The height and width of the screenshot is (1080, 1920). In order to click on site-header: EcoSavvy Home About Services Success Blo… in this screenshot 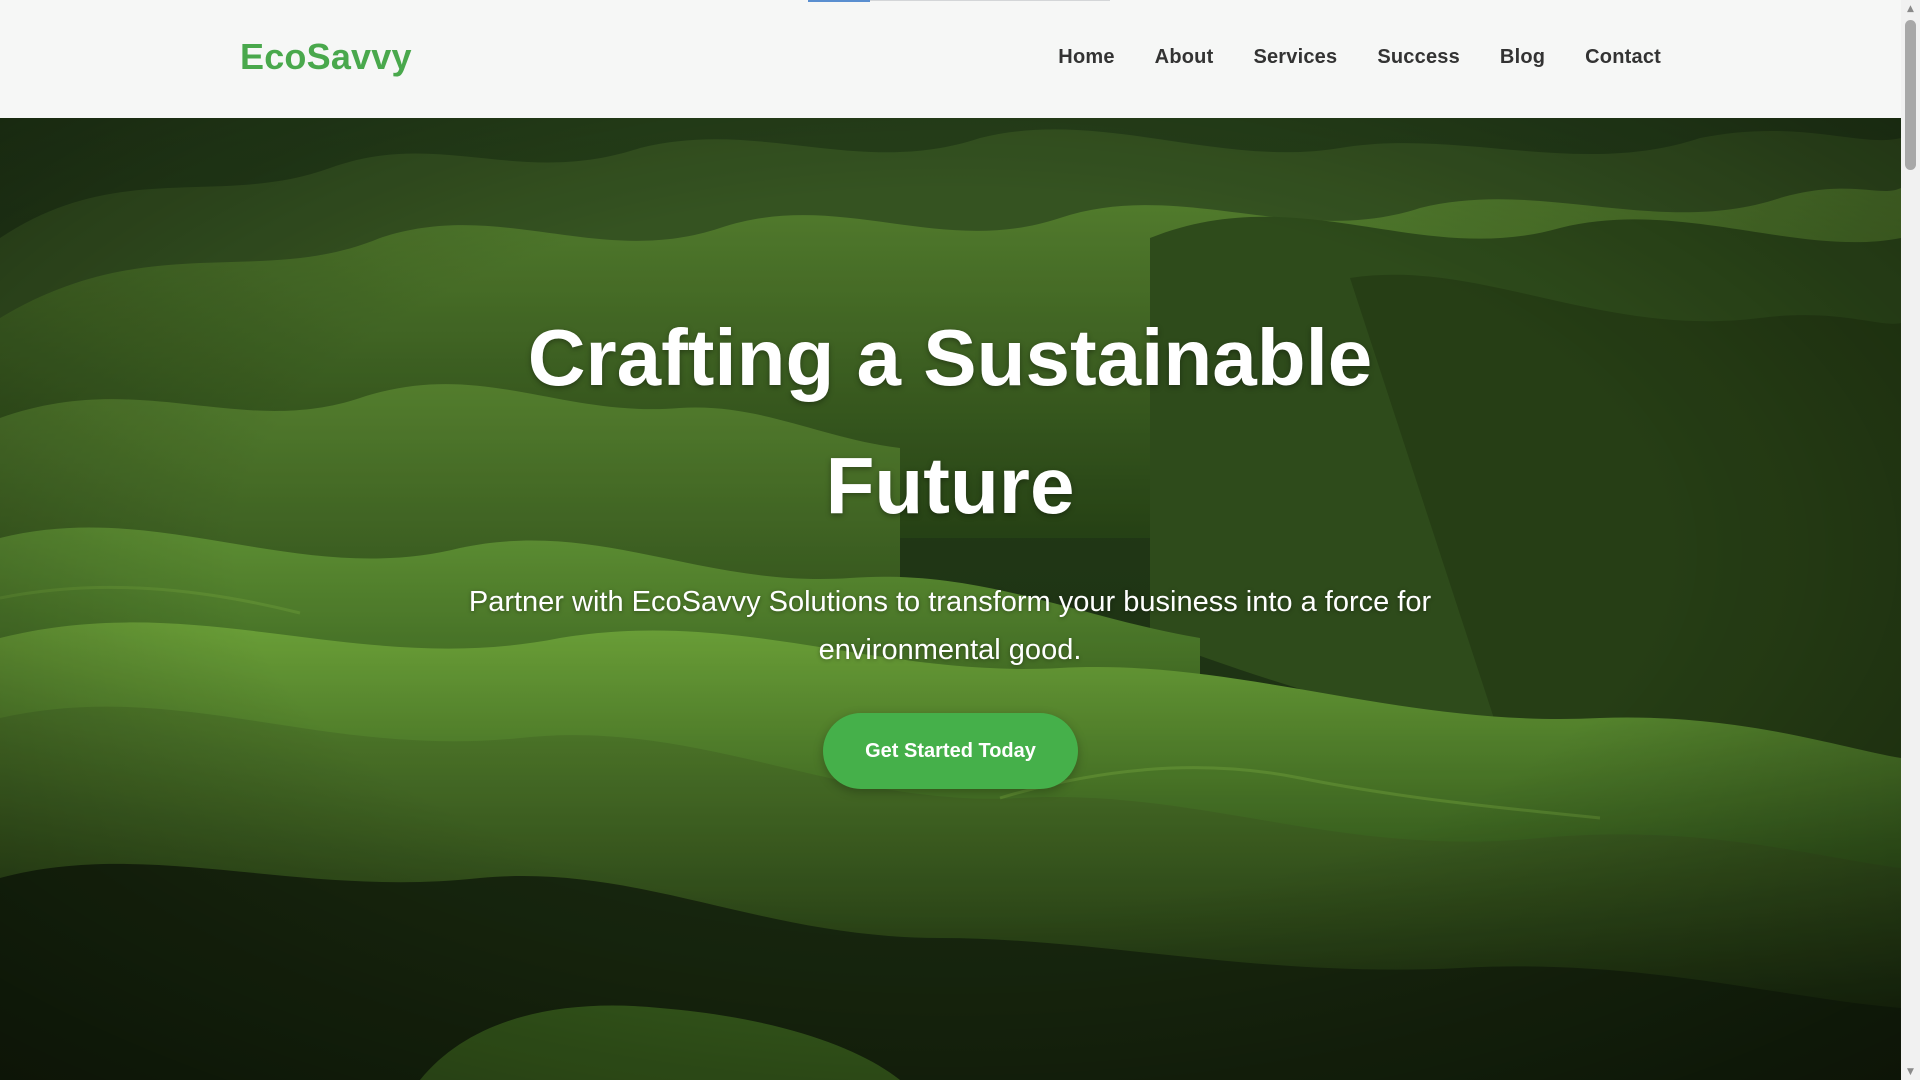, I will do `click(950, 59)`.